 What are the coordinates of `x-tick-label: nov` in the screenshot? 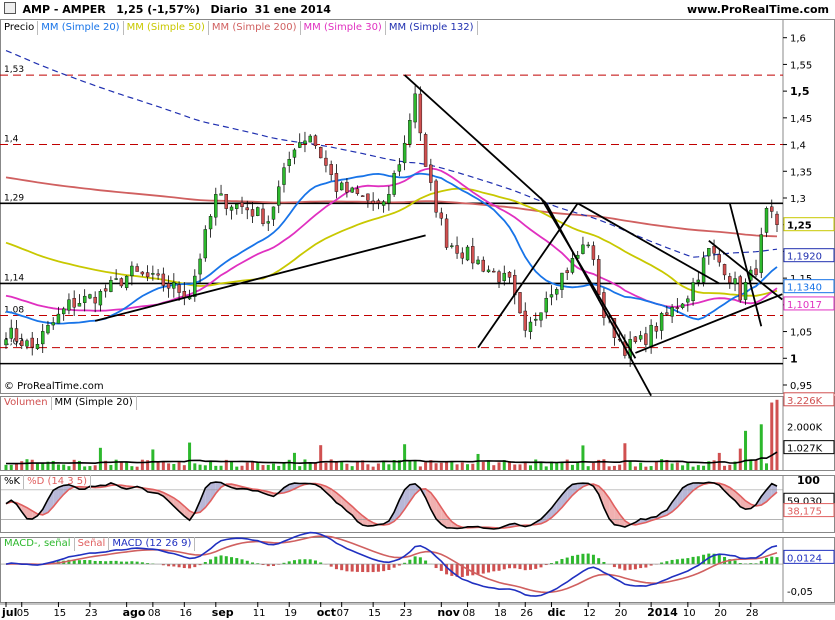 It's located at (448, 612).